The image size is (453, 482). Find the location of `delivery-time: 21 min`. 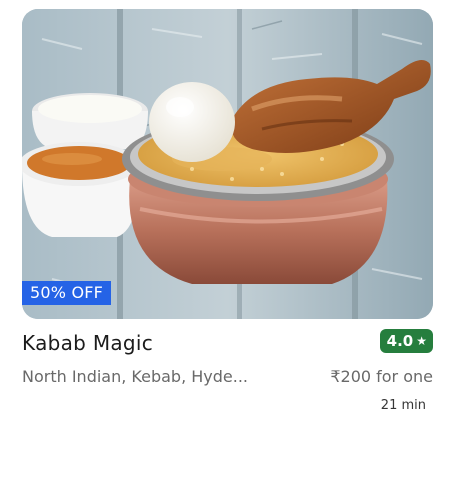

delivery-time: 21 min is located at coordinates (403, 405).